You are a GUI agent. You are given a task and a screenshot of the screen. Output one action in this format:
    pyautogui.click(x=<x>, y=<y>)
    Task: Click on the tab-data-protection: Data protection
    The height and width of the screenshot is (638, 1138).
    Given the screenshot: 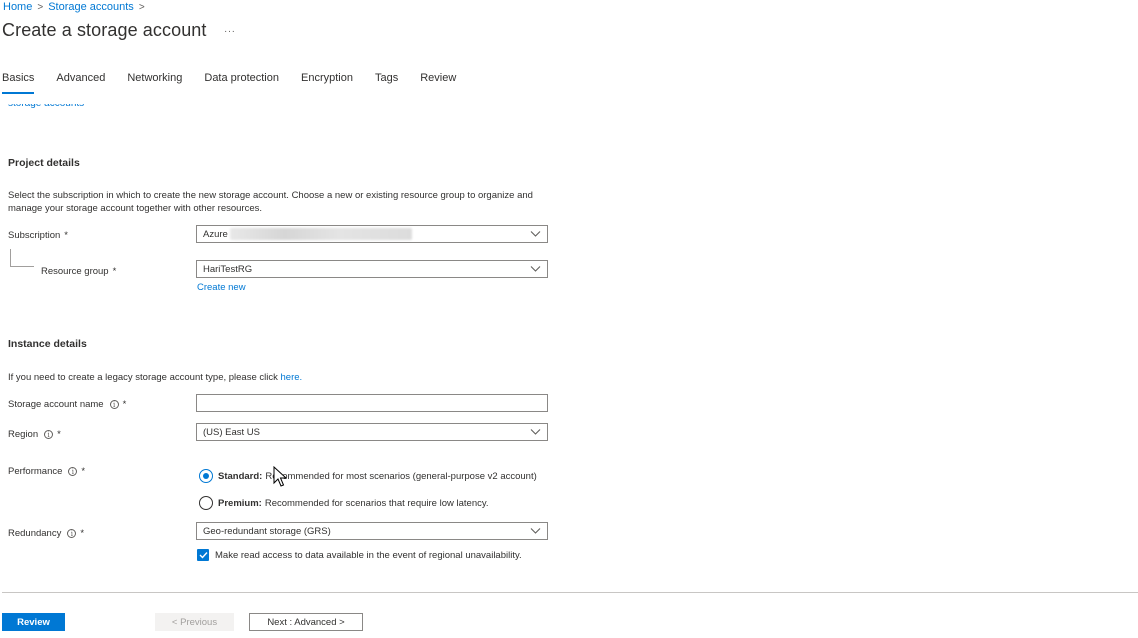 What is the action you would take?
    pyautogui.click(x=241, y=83)
    